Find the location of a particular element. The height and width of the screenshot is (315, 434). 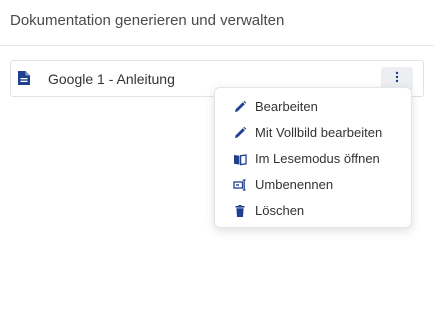

page-header: Dokumentation generieren und verwalten is located at coordinates (217, 23).